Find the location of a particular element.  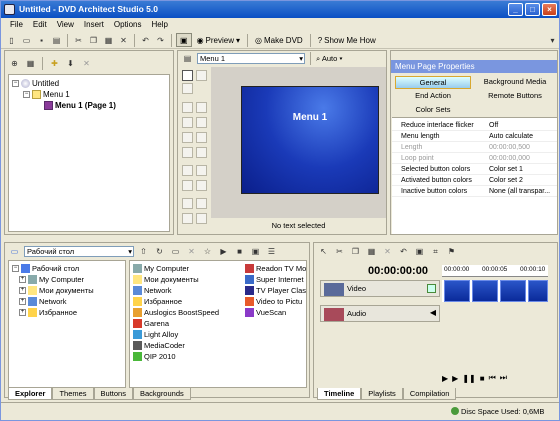

tab-timeline: Timeline is located at coordinates (339, 394).